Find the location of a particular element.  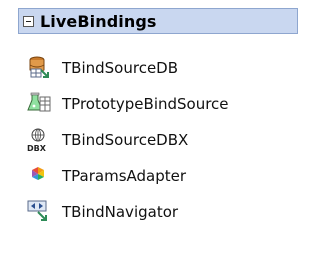

category-header-livebindings: LiveBindings is located at coordinates (158, 21).